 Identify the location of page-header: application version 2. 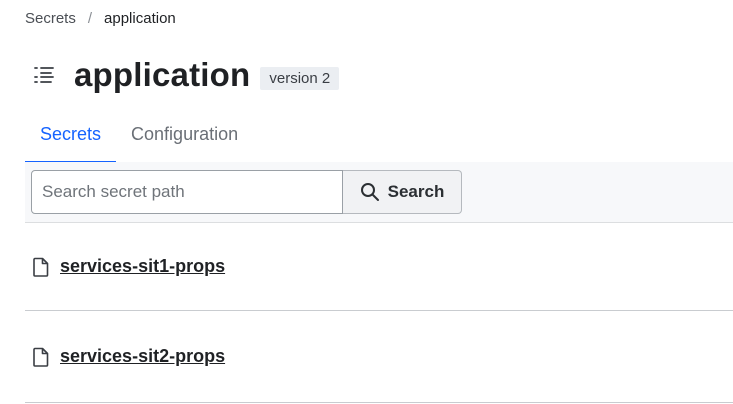
(186, 75).